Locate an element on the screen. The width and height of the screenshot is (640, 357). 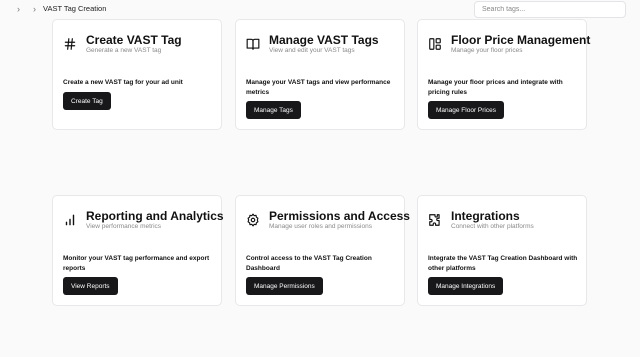
search-input is located at coordinates (550, 9).